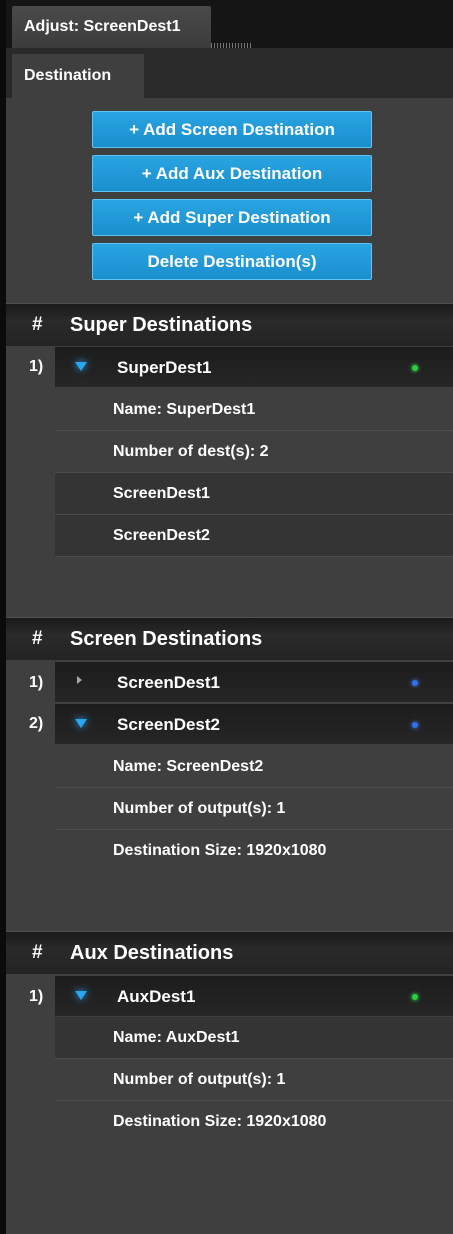  What do you see at coordinates (254, 367) in the screenshot?
I see `super-destination-row-superdest1: SuperDest1` at bounding box center [254, 367].